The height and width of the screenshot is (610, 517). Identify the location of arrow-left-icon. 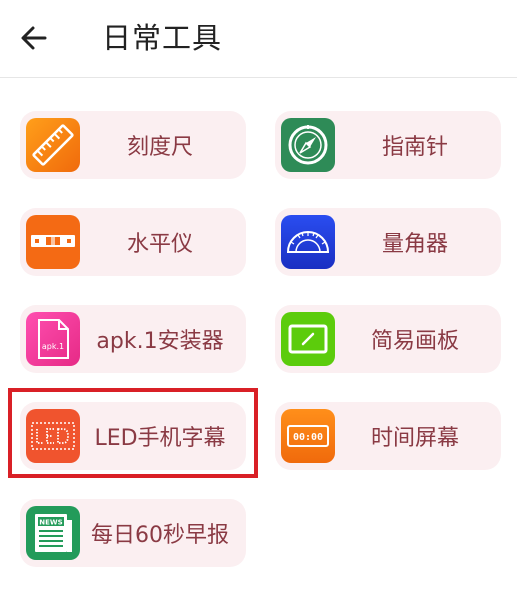
(34, 38).